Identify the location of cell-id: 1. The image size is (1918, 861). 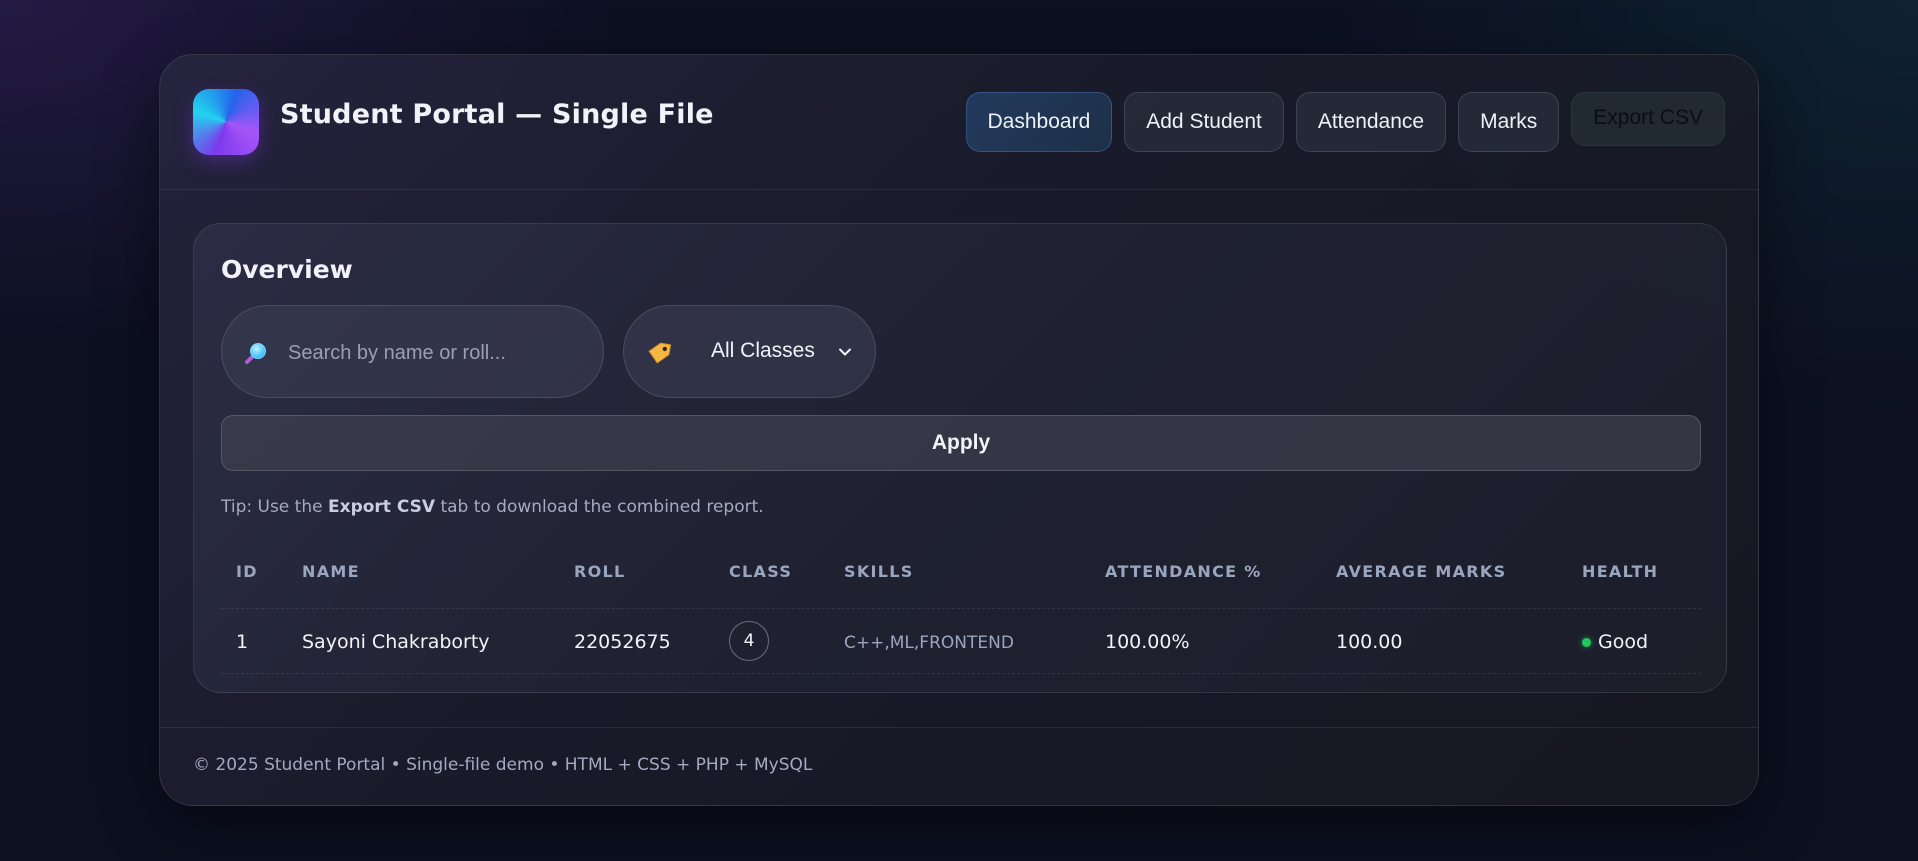
(242, 642).